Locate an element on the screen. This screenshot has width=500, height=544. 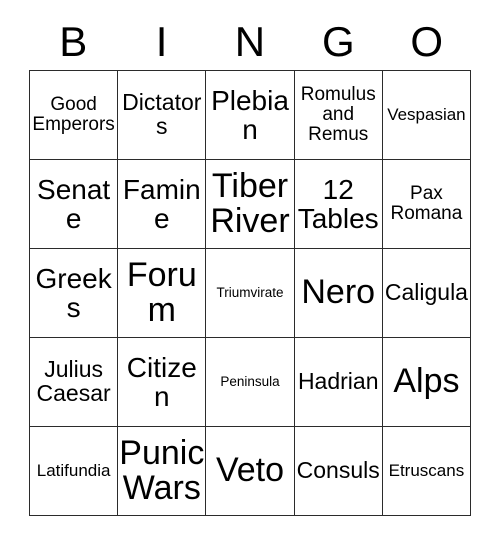
bingo-cell: Greeks is located at coordinates (74, 293).